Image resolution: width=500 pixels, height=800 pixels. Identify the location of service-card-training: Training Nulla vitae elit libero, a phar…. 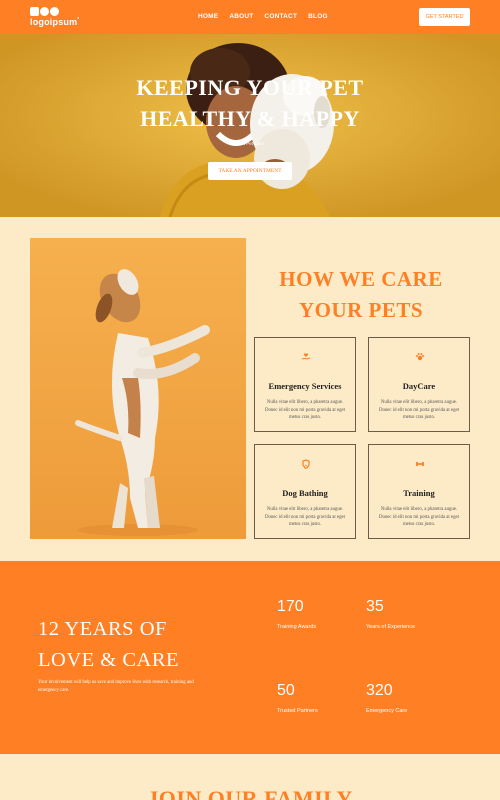
(419, 491).